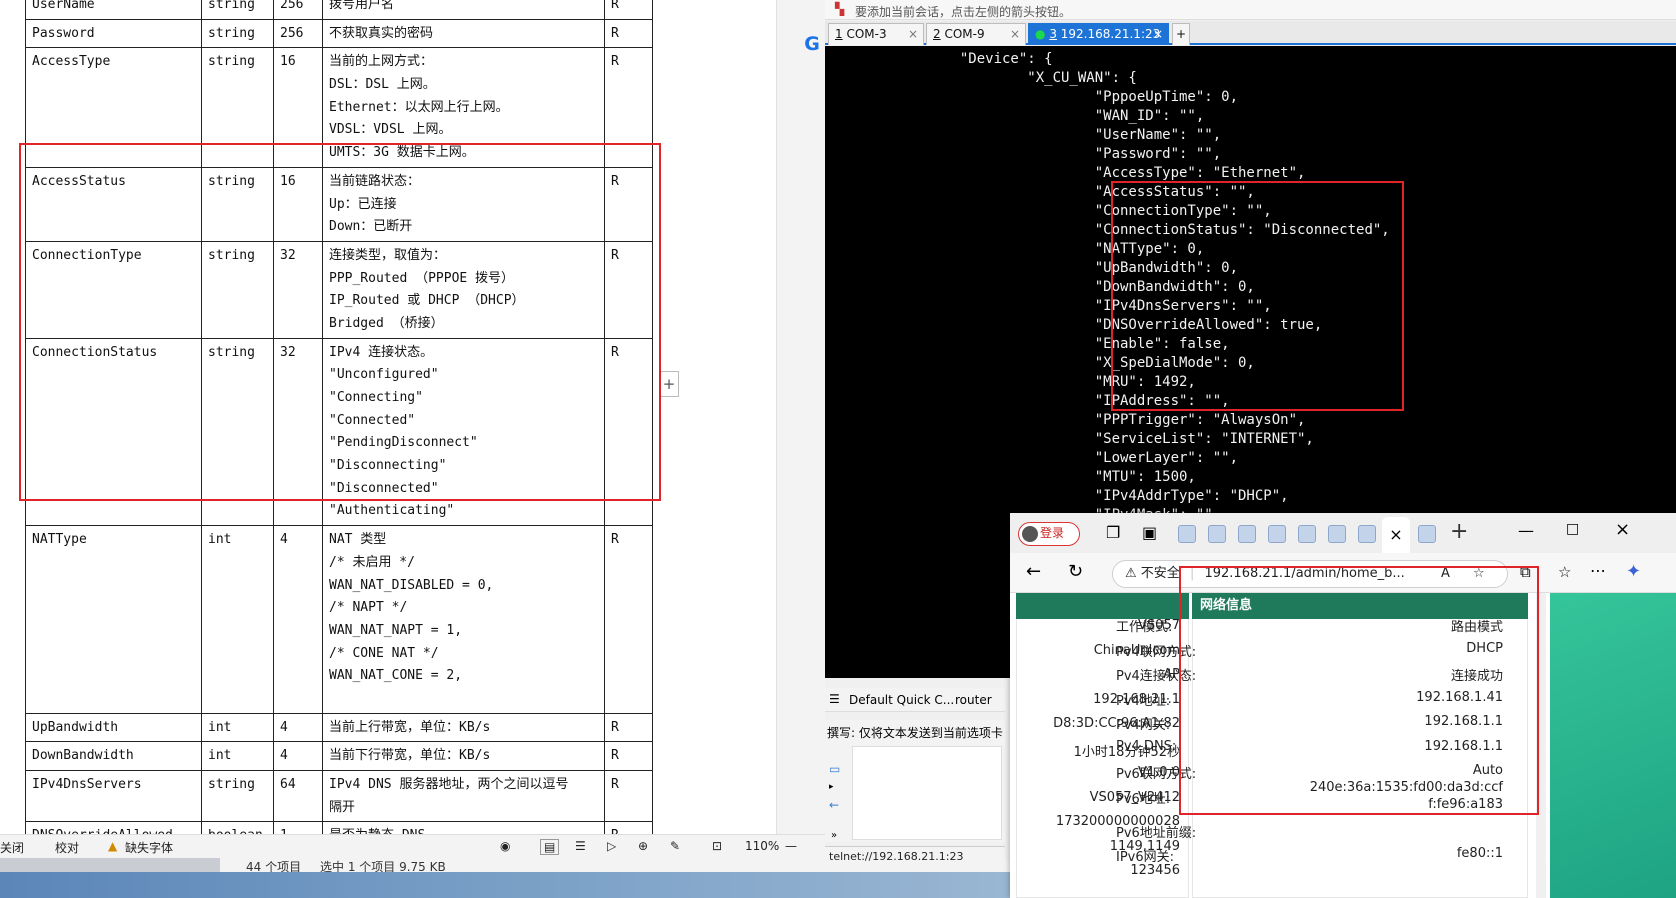 Image resolution: width=1676 pixels, height=898 pixels. What do you see at coordinates (419, 107) in the screenshot?
I see `desc-line: Ethernet：以太网上行上网。` at bounding box center [419, 107].